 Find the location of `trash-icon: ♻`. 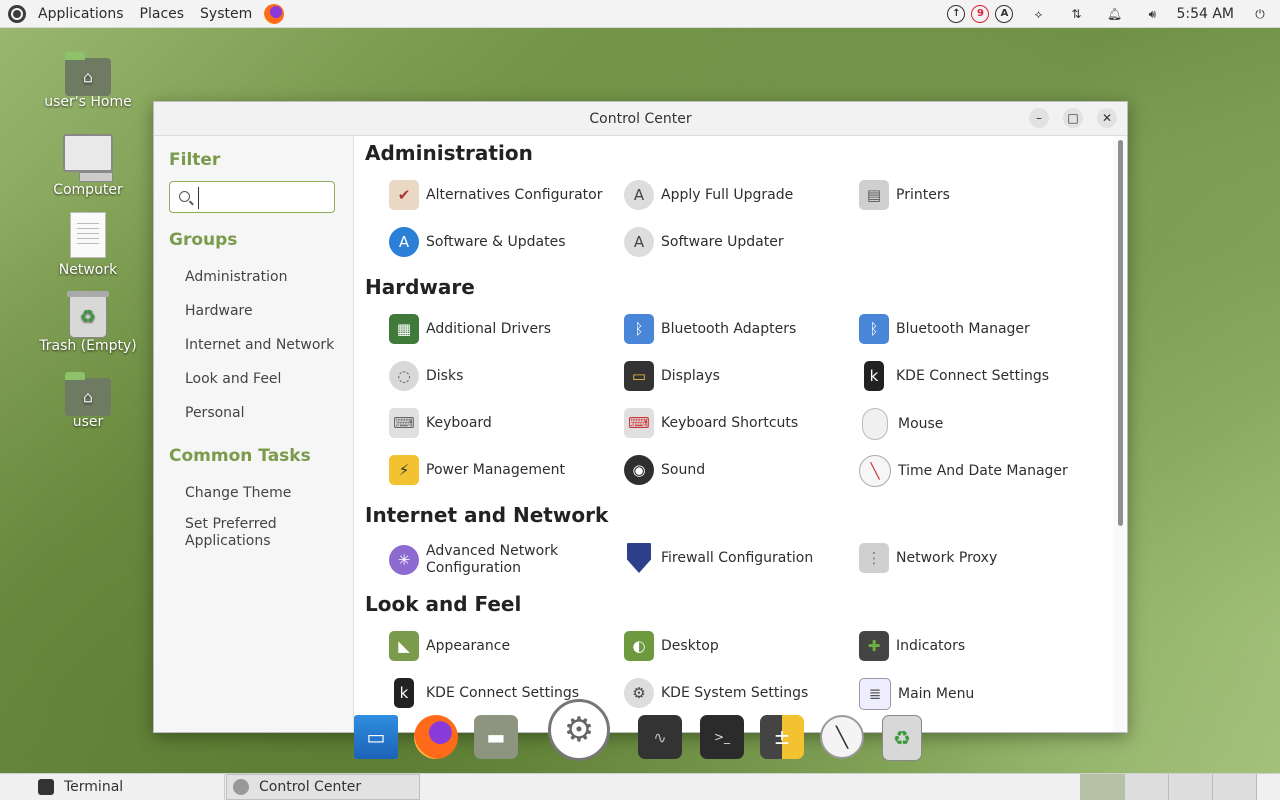

trash-icon: ♻ is located at coordinates (88, 314).